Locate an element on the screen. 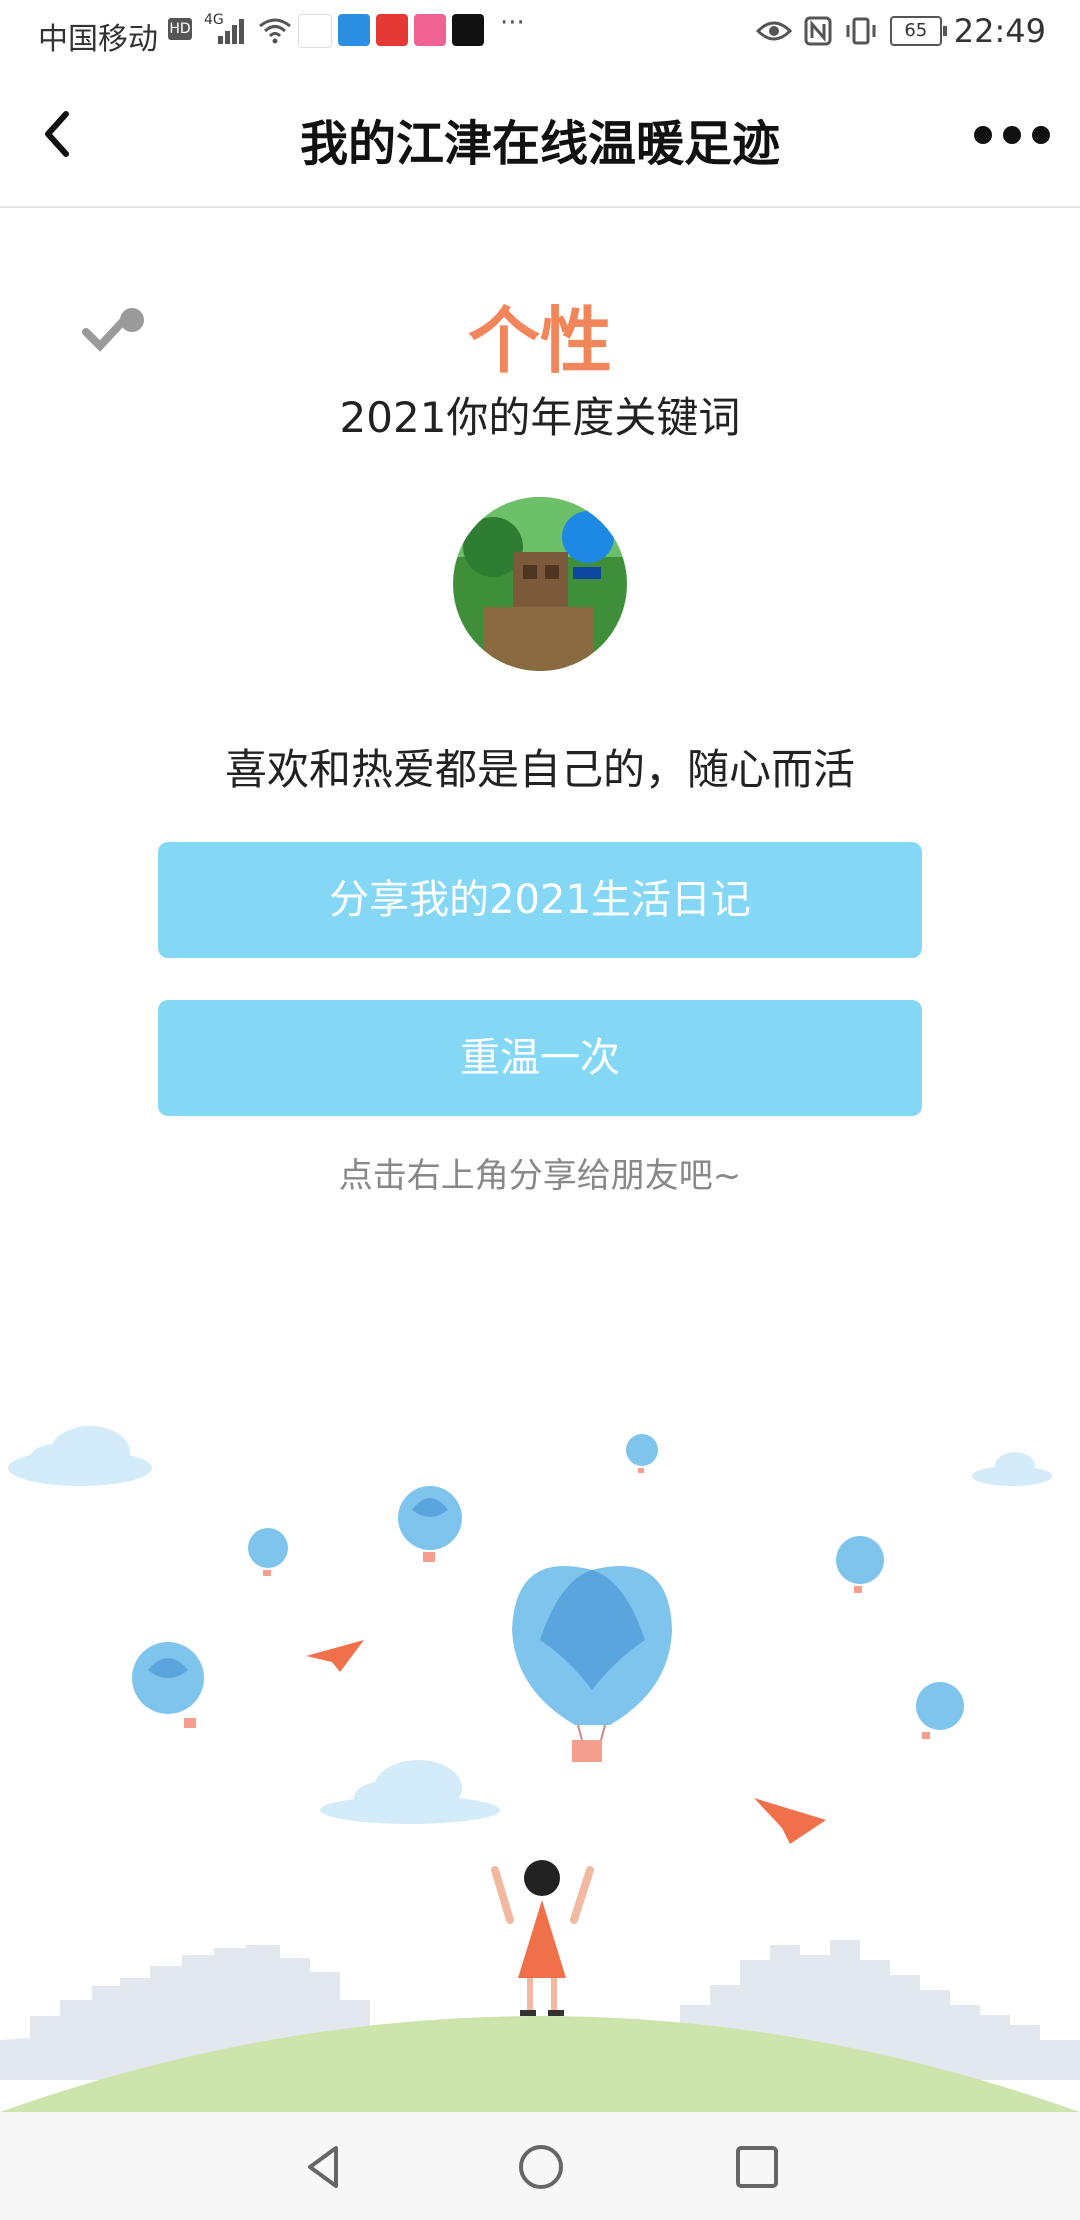 Image resolution: width=1080 pixels, height=2220 pixels. more-notifications-icon: ··· is located at coordinates (512, 23).